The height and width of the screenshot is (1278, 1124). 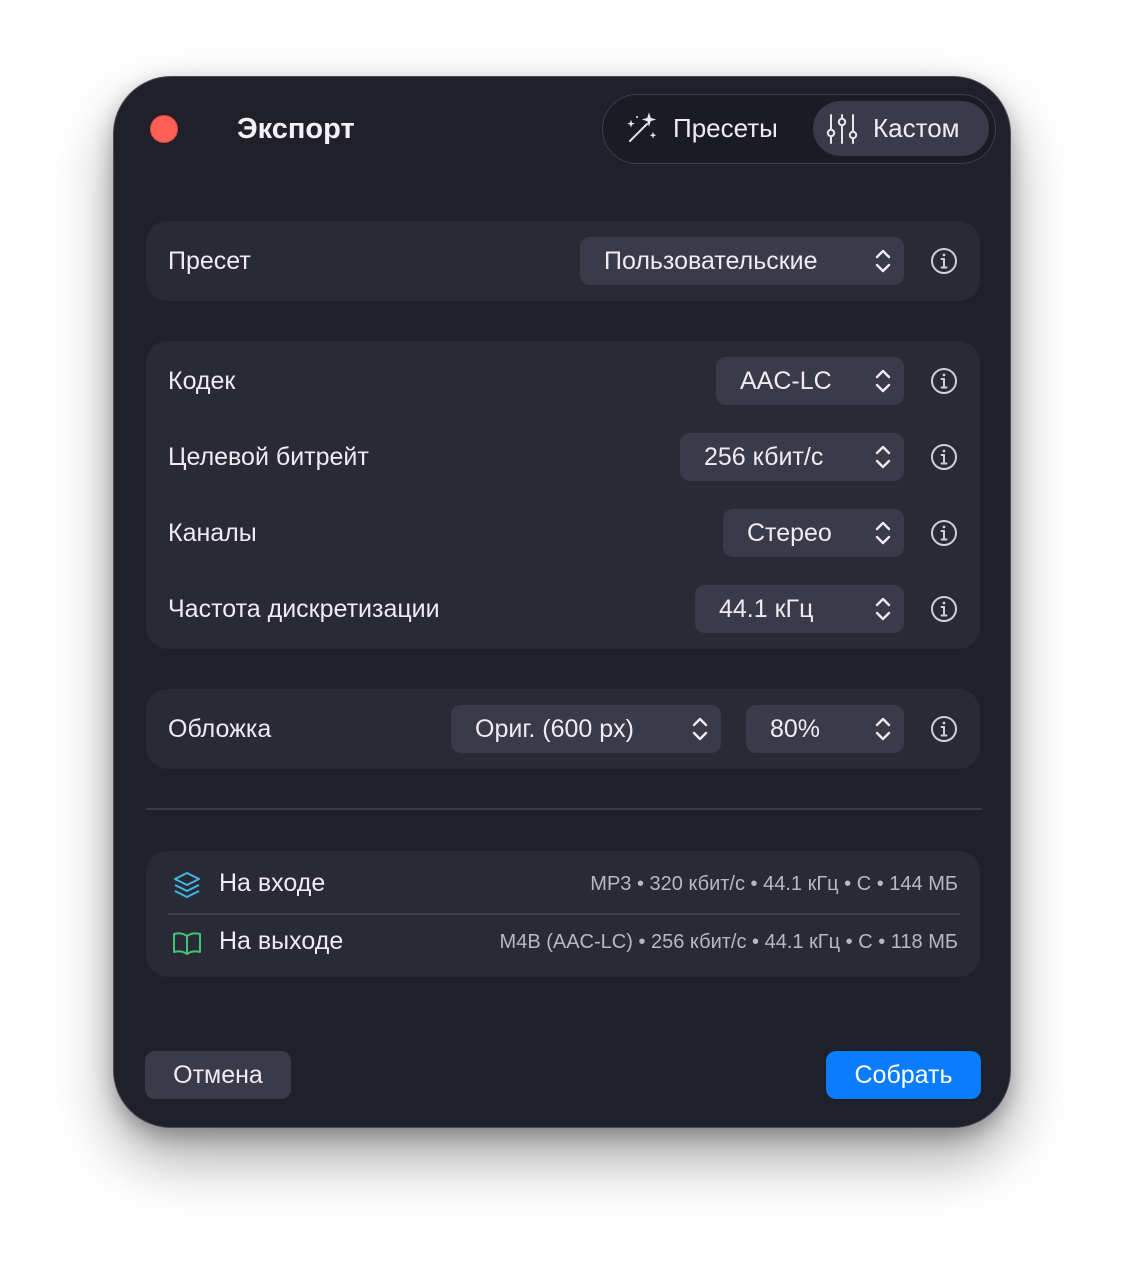 What do you see at coordinates (799, 129) in the screenshot?
I see `mode-segmented-control: Пресеты Кастом` at bounding box center [799, 129].